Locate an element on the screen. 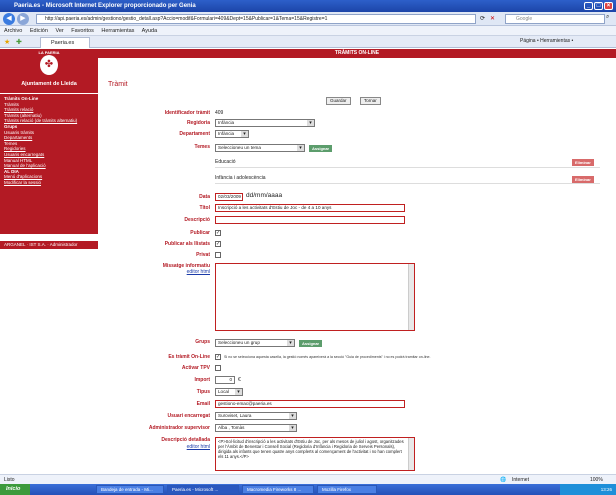 The width and height of the screenshot is (616, 495). usuari-label: Usuari encarregat is located at coordinates (188, 416).